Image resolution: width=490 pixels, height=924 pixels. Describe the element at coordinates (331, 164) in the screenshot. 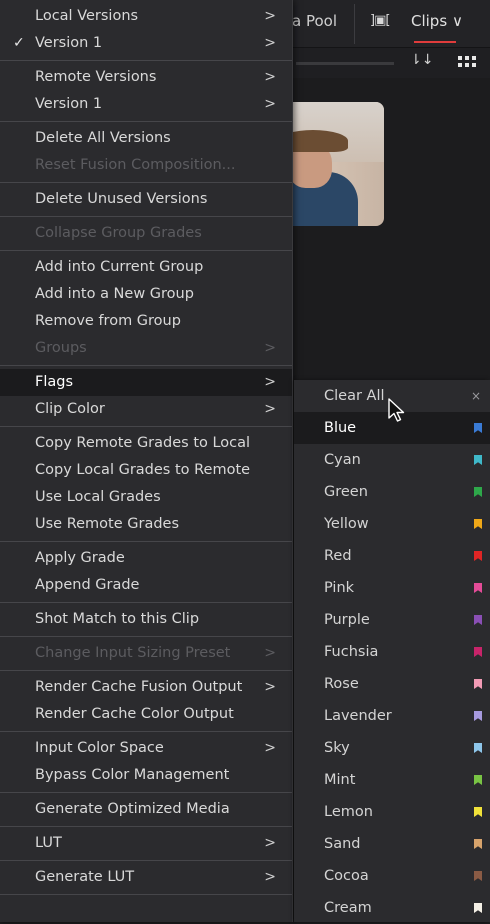

I see `clip-thumbnail` at that location.